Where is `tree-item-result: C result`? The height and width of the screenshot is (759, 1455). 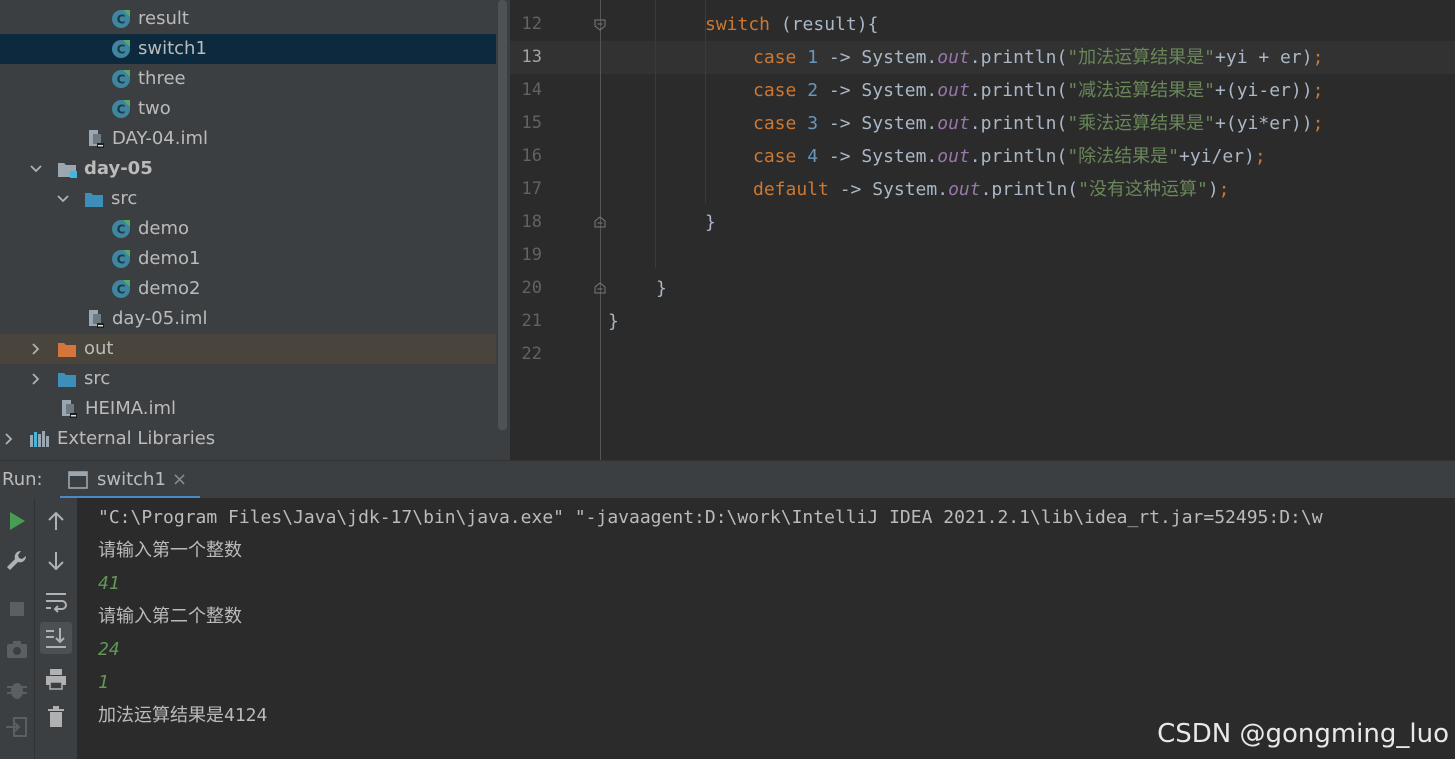 tree-item-result: C result is located at coordinates (248, 19).